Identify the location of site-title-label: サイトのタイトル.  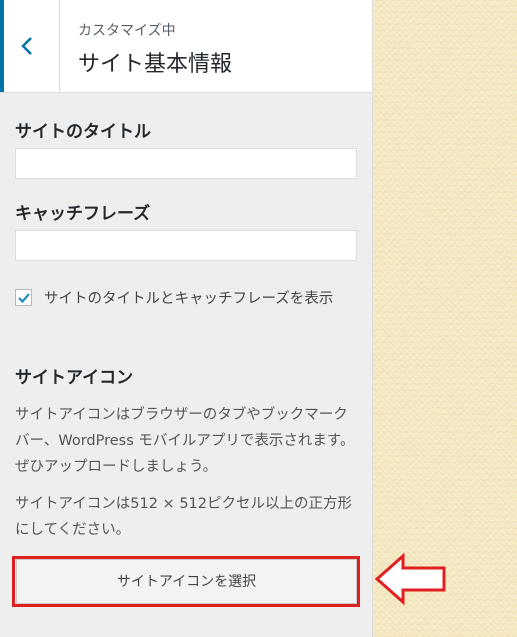
(83, 132).